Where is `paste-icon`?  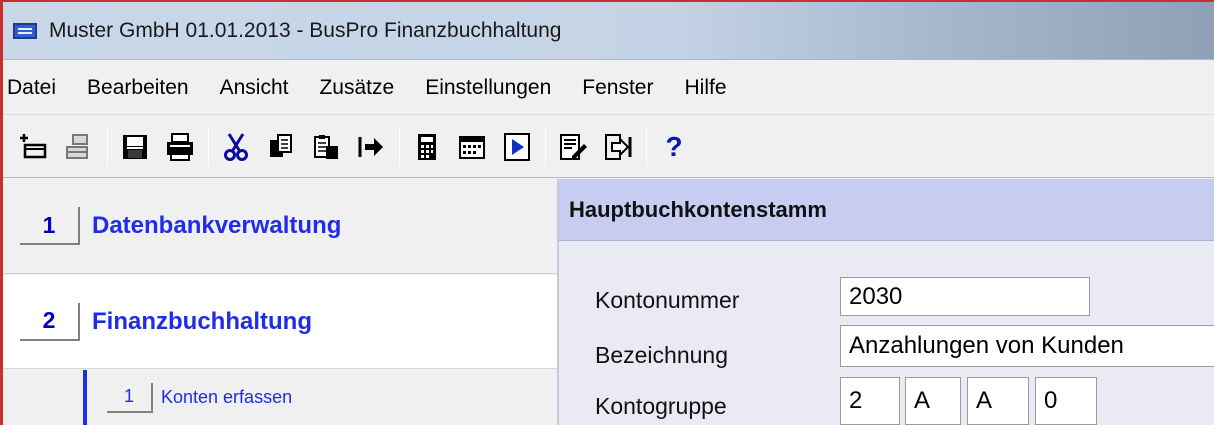
paste-icon is located at coordinates (326, 147).